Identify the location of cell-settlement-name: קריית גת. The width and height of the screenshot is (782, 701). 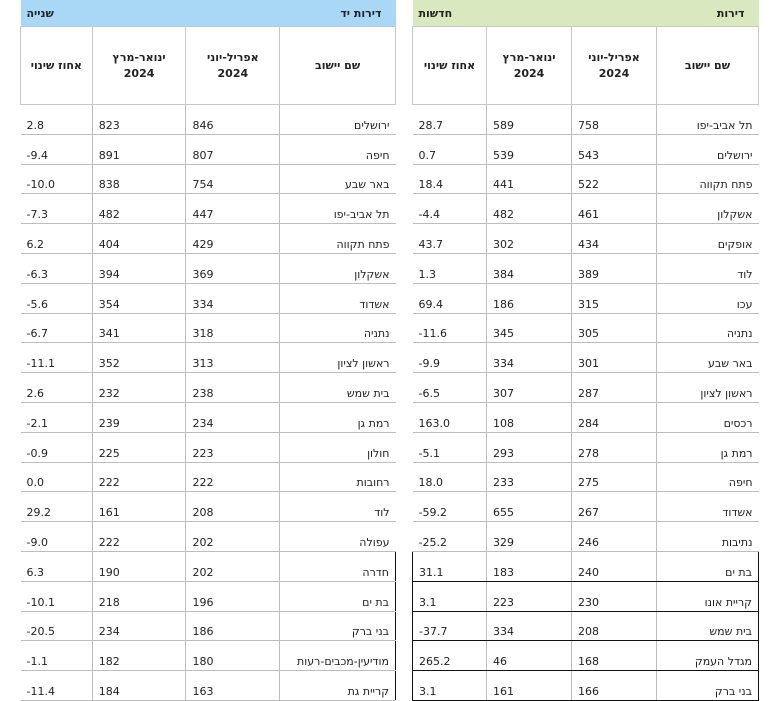
(337, 685).